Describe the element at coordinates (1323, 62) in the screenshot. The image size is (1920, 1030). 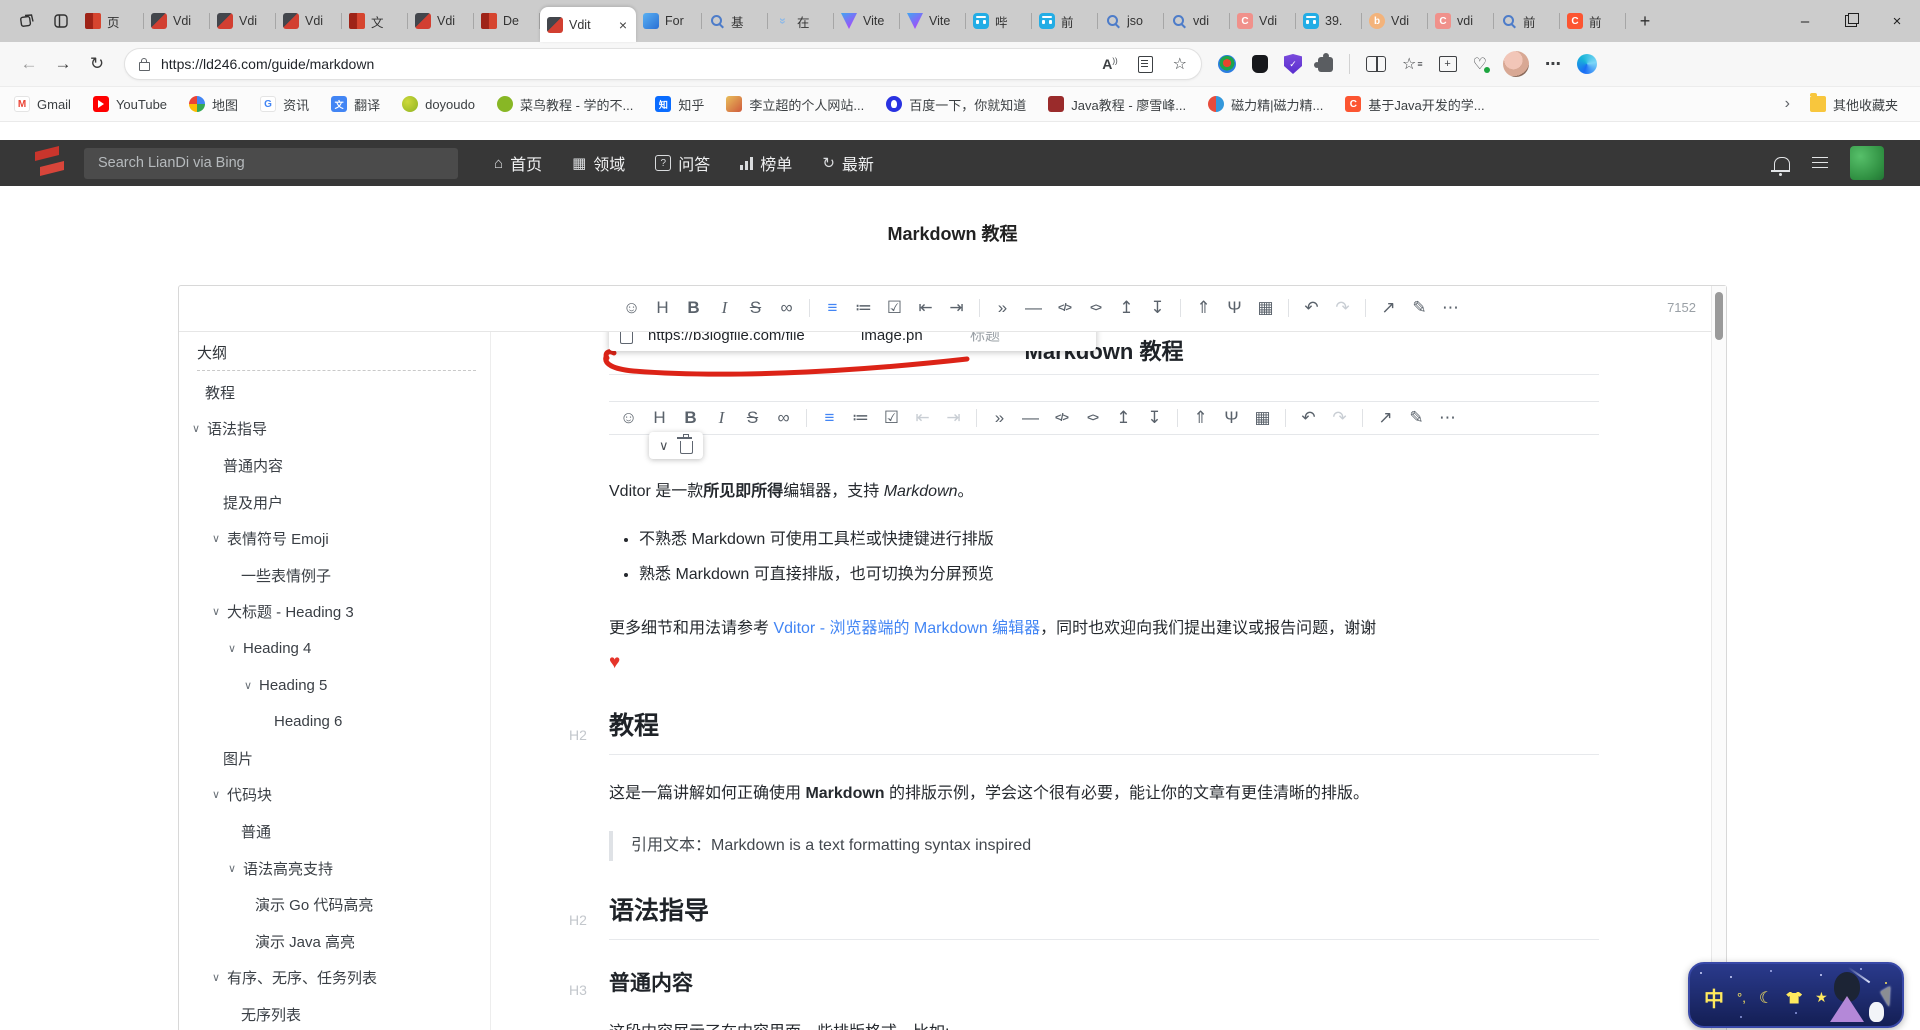
I see `extensions-puzzle-icon` at that location.